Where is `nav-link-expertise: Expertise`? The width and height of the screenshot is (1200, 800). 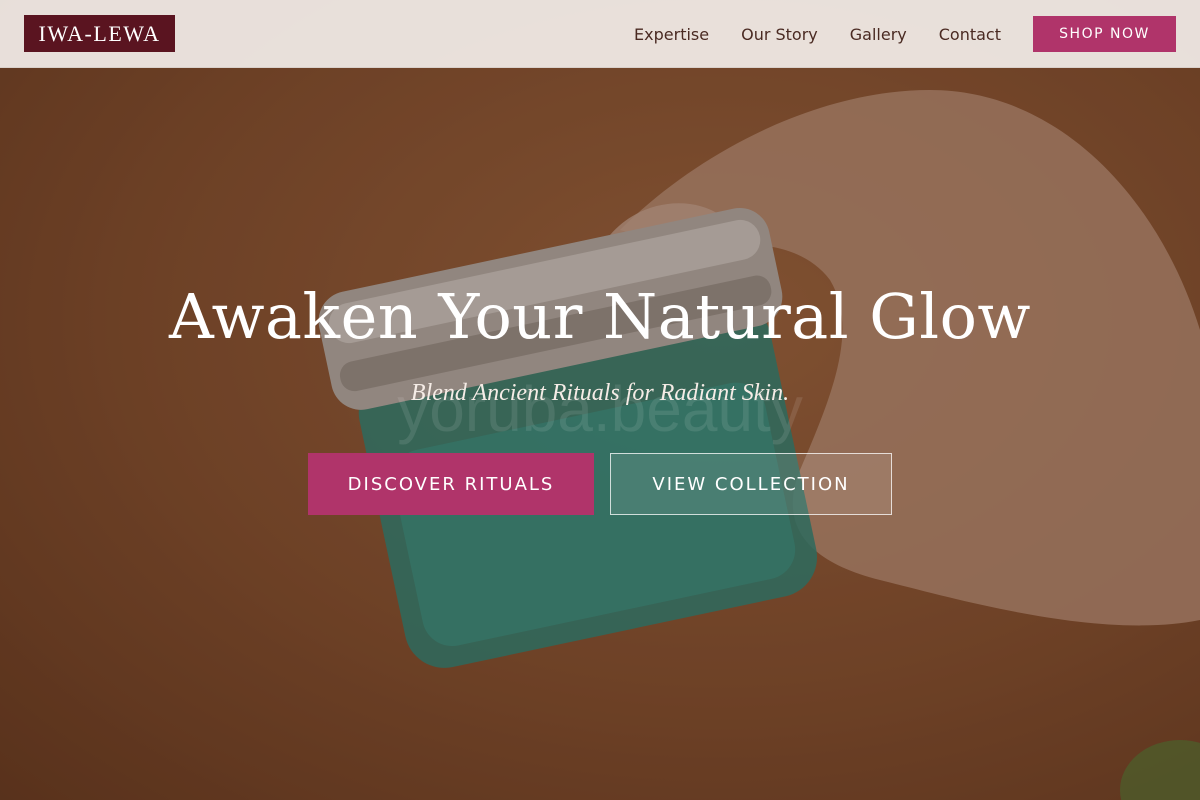 nav-link-expertise: Expertise is located at coordinates (671, 34).